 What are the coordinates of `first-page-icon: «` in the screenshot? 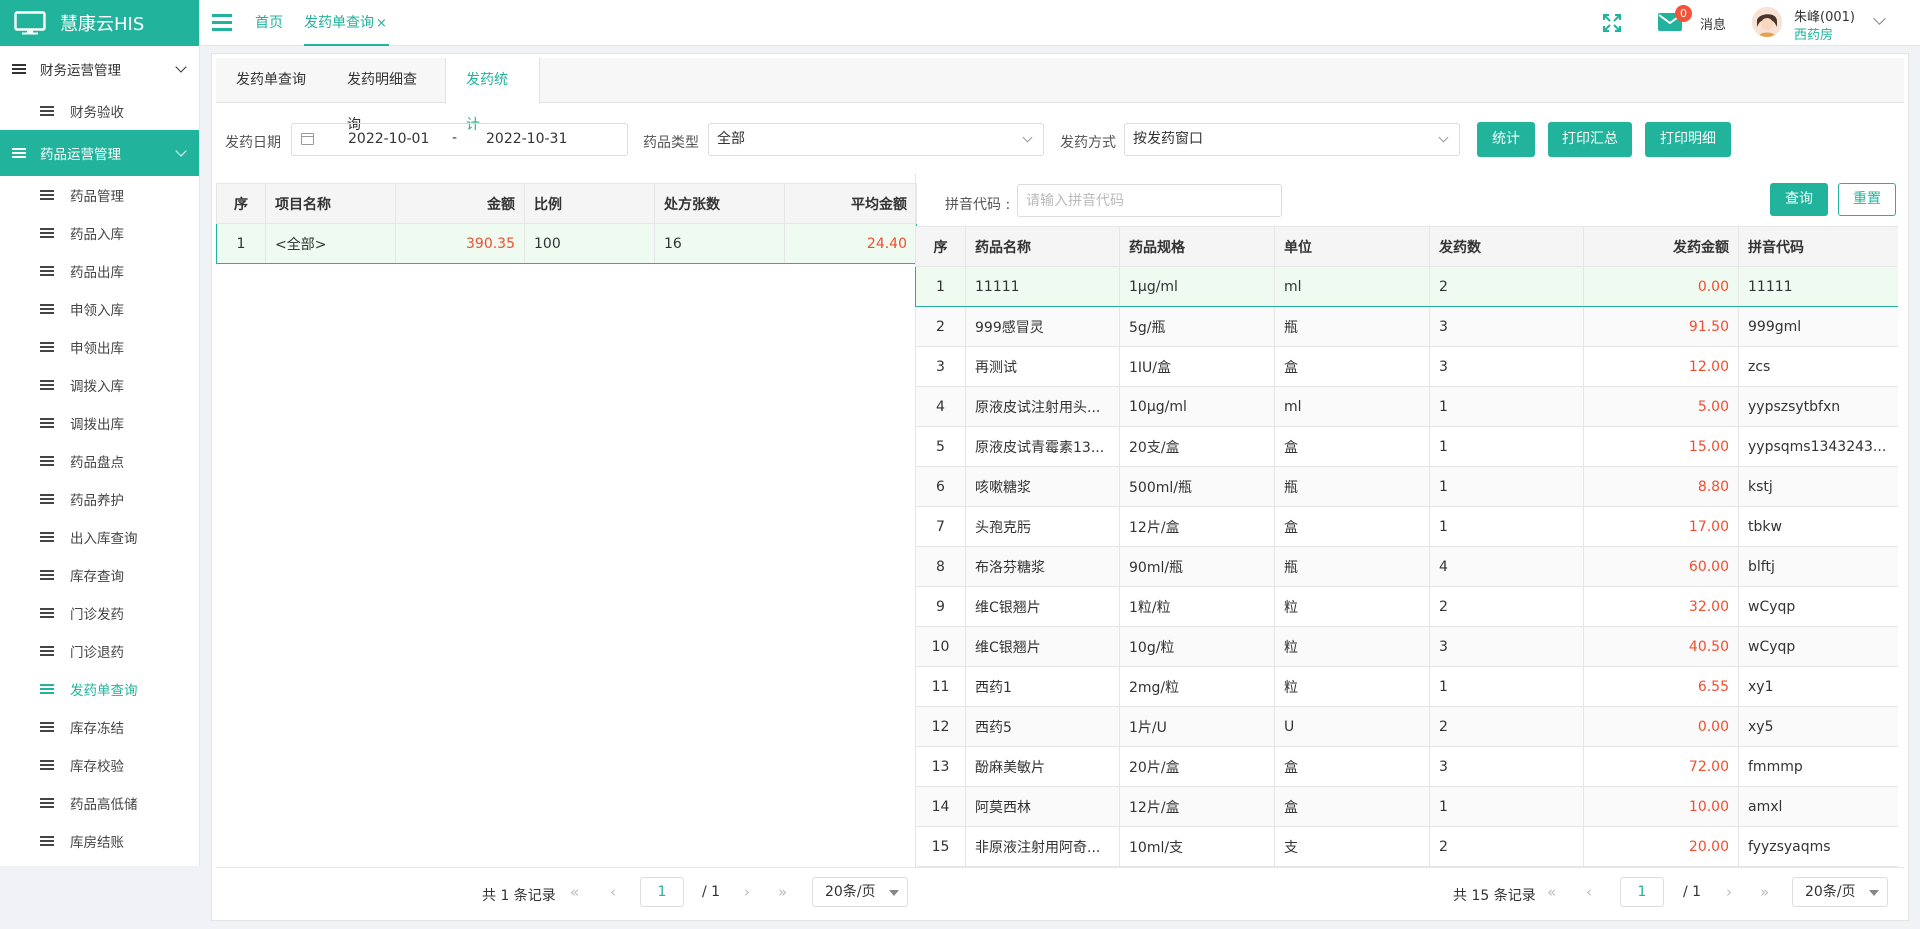 It's located at (1551, 892).